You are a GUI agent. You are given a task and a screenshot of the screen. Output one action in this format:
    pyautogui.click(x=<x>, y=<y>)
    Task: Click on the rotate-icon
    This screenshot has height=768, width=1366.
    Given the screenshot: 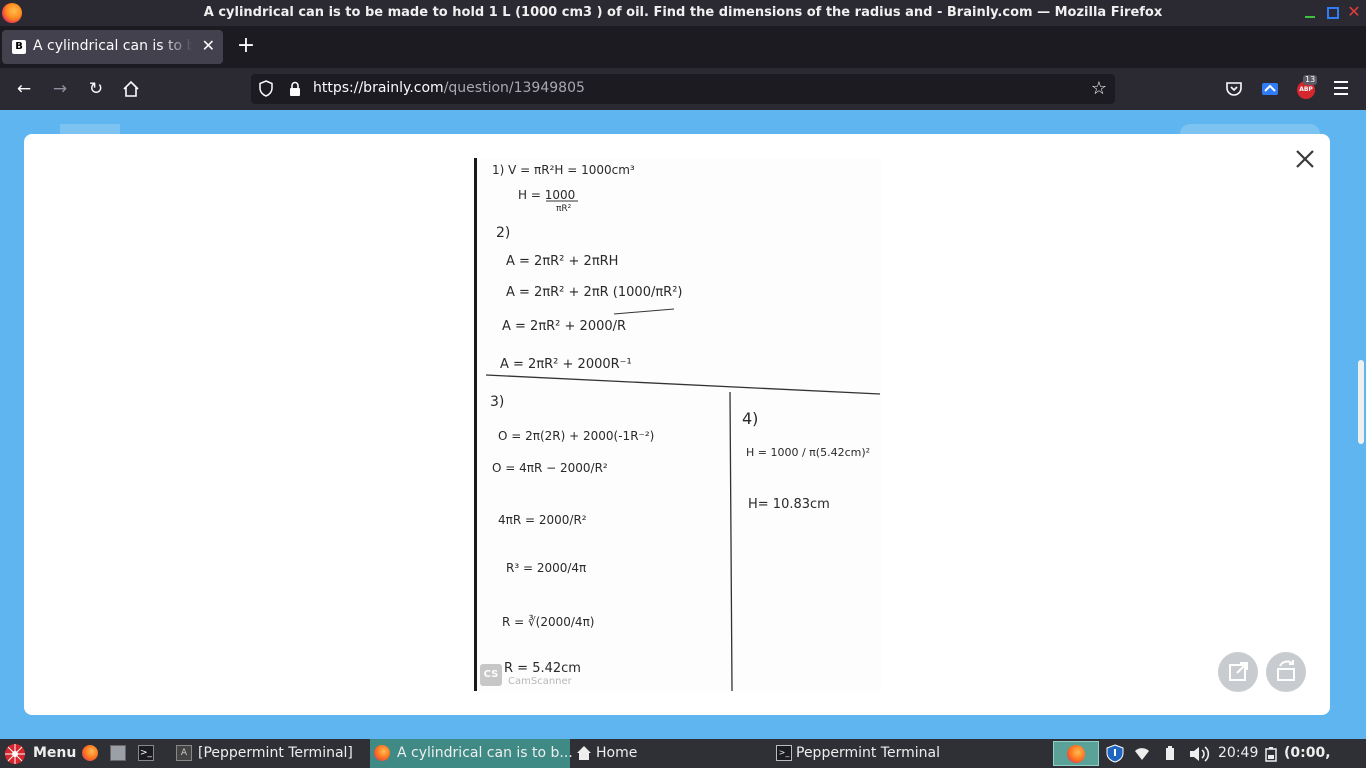 What is the action you would take?
    pyautogui.click(x=1286, y=670)
    